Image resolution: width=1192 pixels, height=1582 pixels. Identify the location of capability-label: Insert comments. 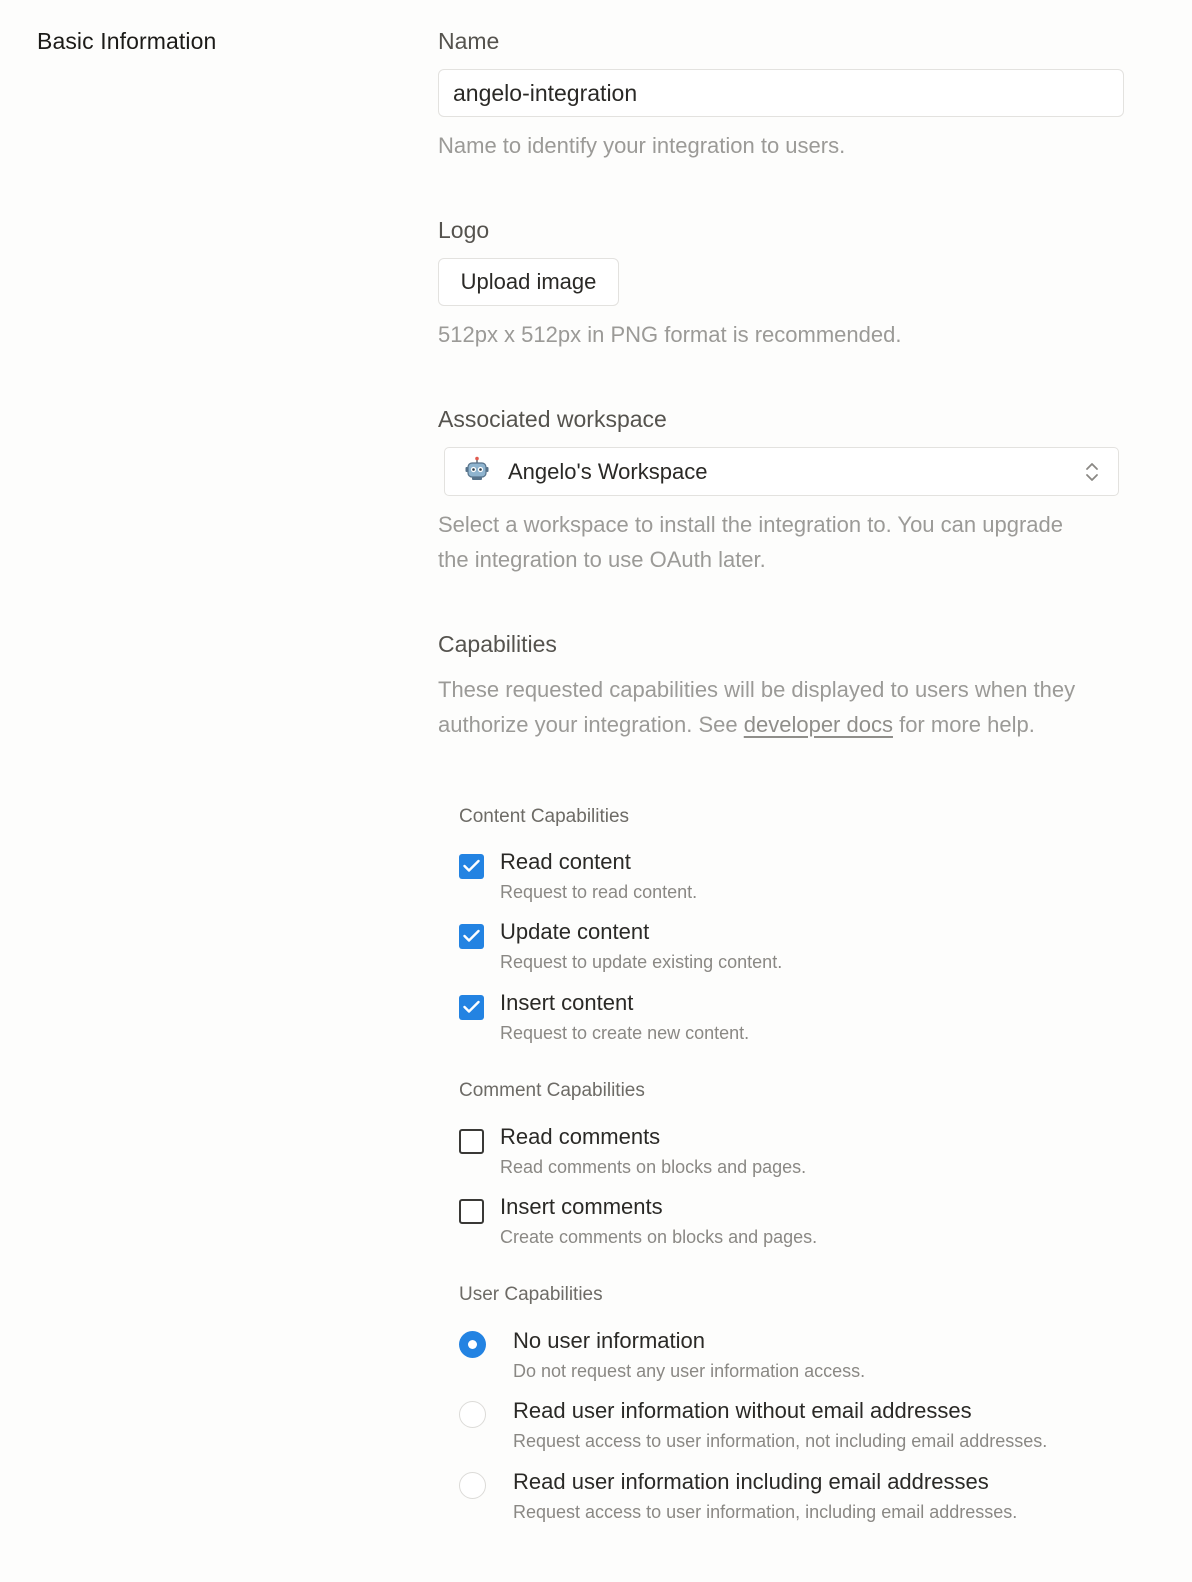
(581, 1206).